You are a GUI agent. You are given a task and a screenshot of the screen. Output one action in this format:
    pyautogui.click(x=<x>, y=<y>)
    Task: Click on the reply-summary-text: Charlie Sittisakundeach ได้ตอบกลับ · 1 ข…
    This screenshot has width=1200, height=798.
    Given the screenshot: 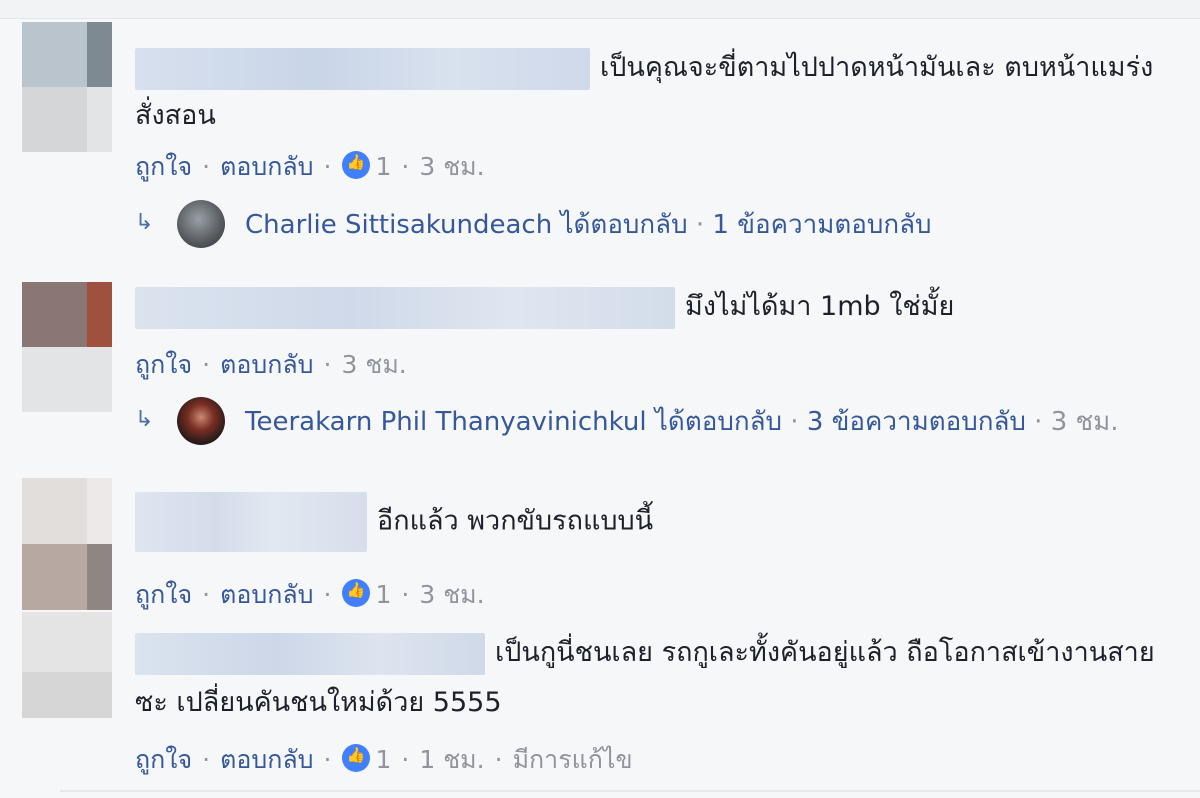 What is the action you would take?
    pyautogui.click(x=712, y=225)
    